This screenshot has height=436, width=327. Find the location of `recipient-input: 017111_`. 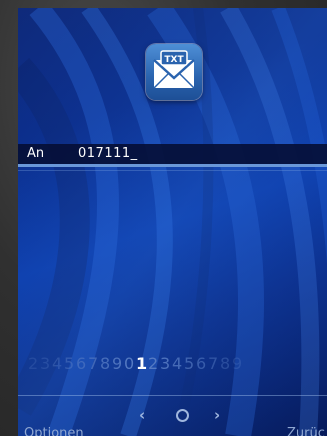

recipient-input: 017111_ is located at coordinates (108, 153).